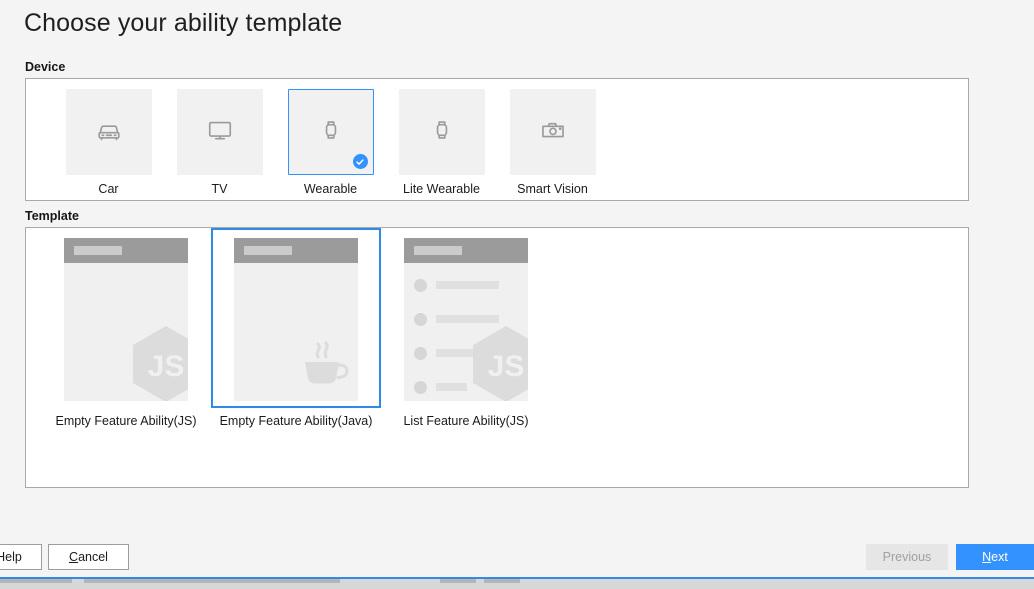 Image resolution: width=1034 pixels, height=589 pixels. I want to click on page-title: Choose your ability template, so click(183, 23).